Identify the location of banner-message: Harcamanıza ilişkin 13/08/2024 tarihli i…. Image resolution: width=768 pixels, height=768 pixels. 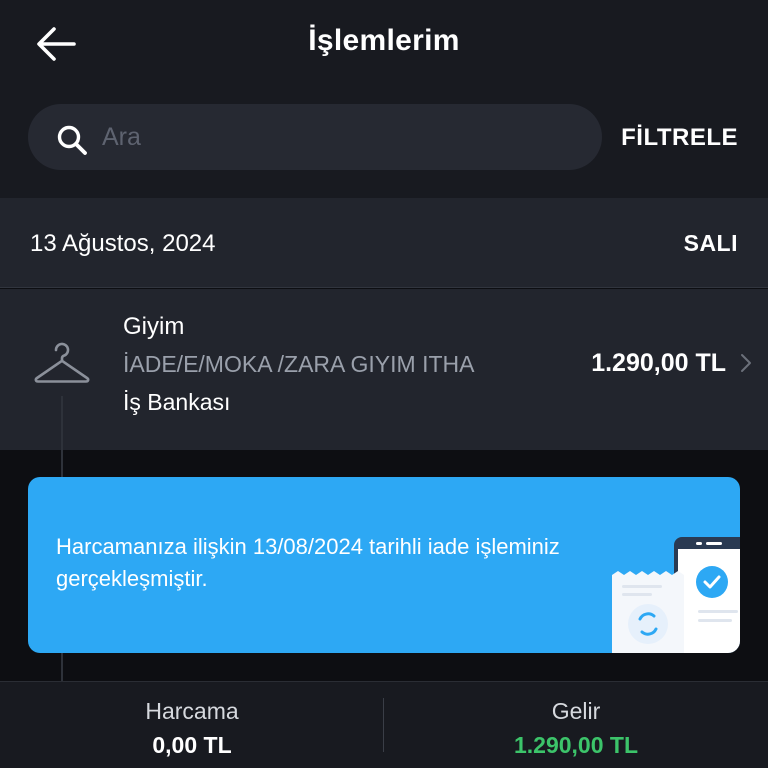
(308, 562).